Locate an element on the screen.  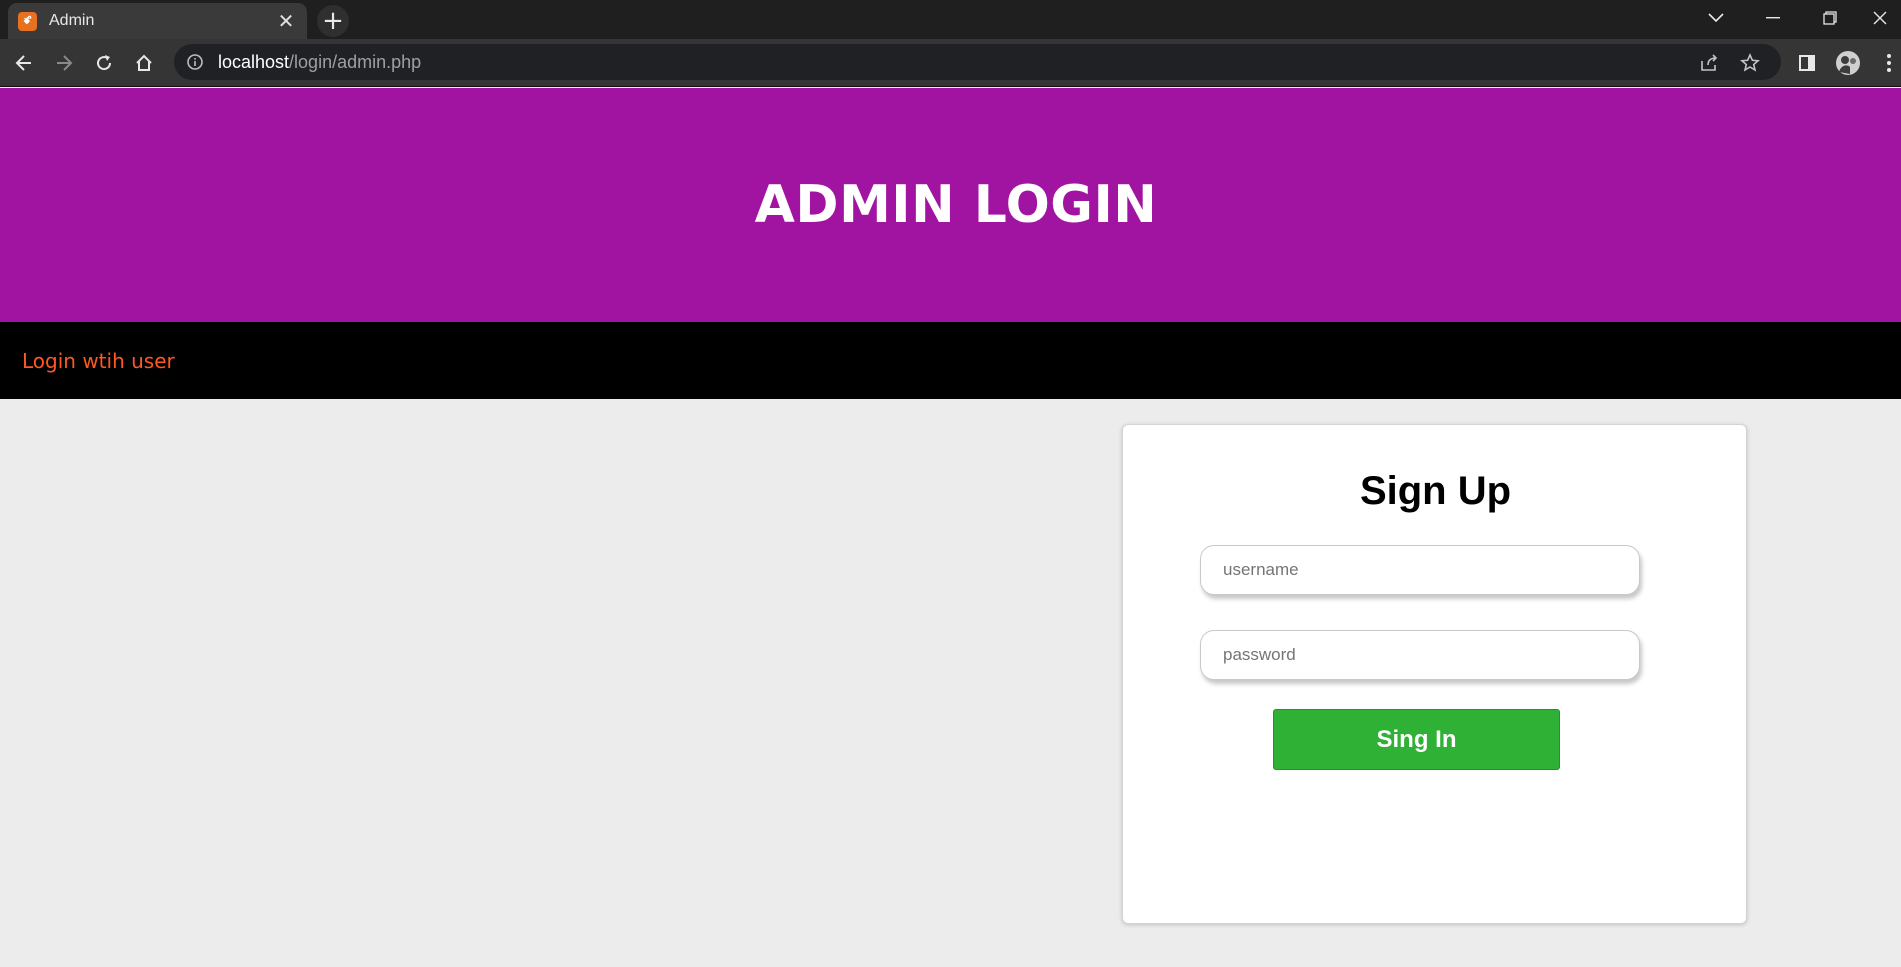
bookmark-star-icon is located at coordinates (1750, 63).